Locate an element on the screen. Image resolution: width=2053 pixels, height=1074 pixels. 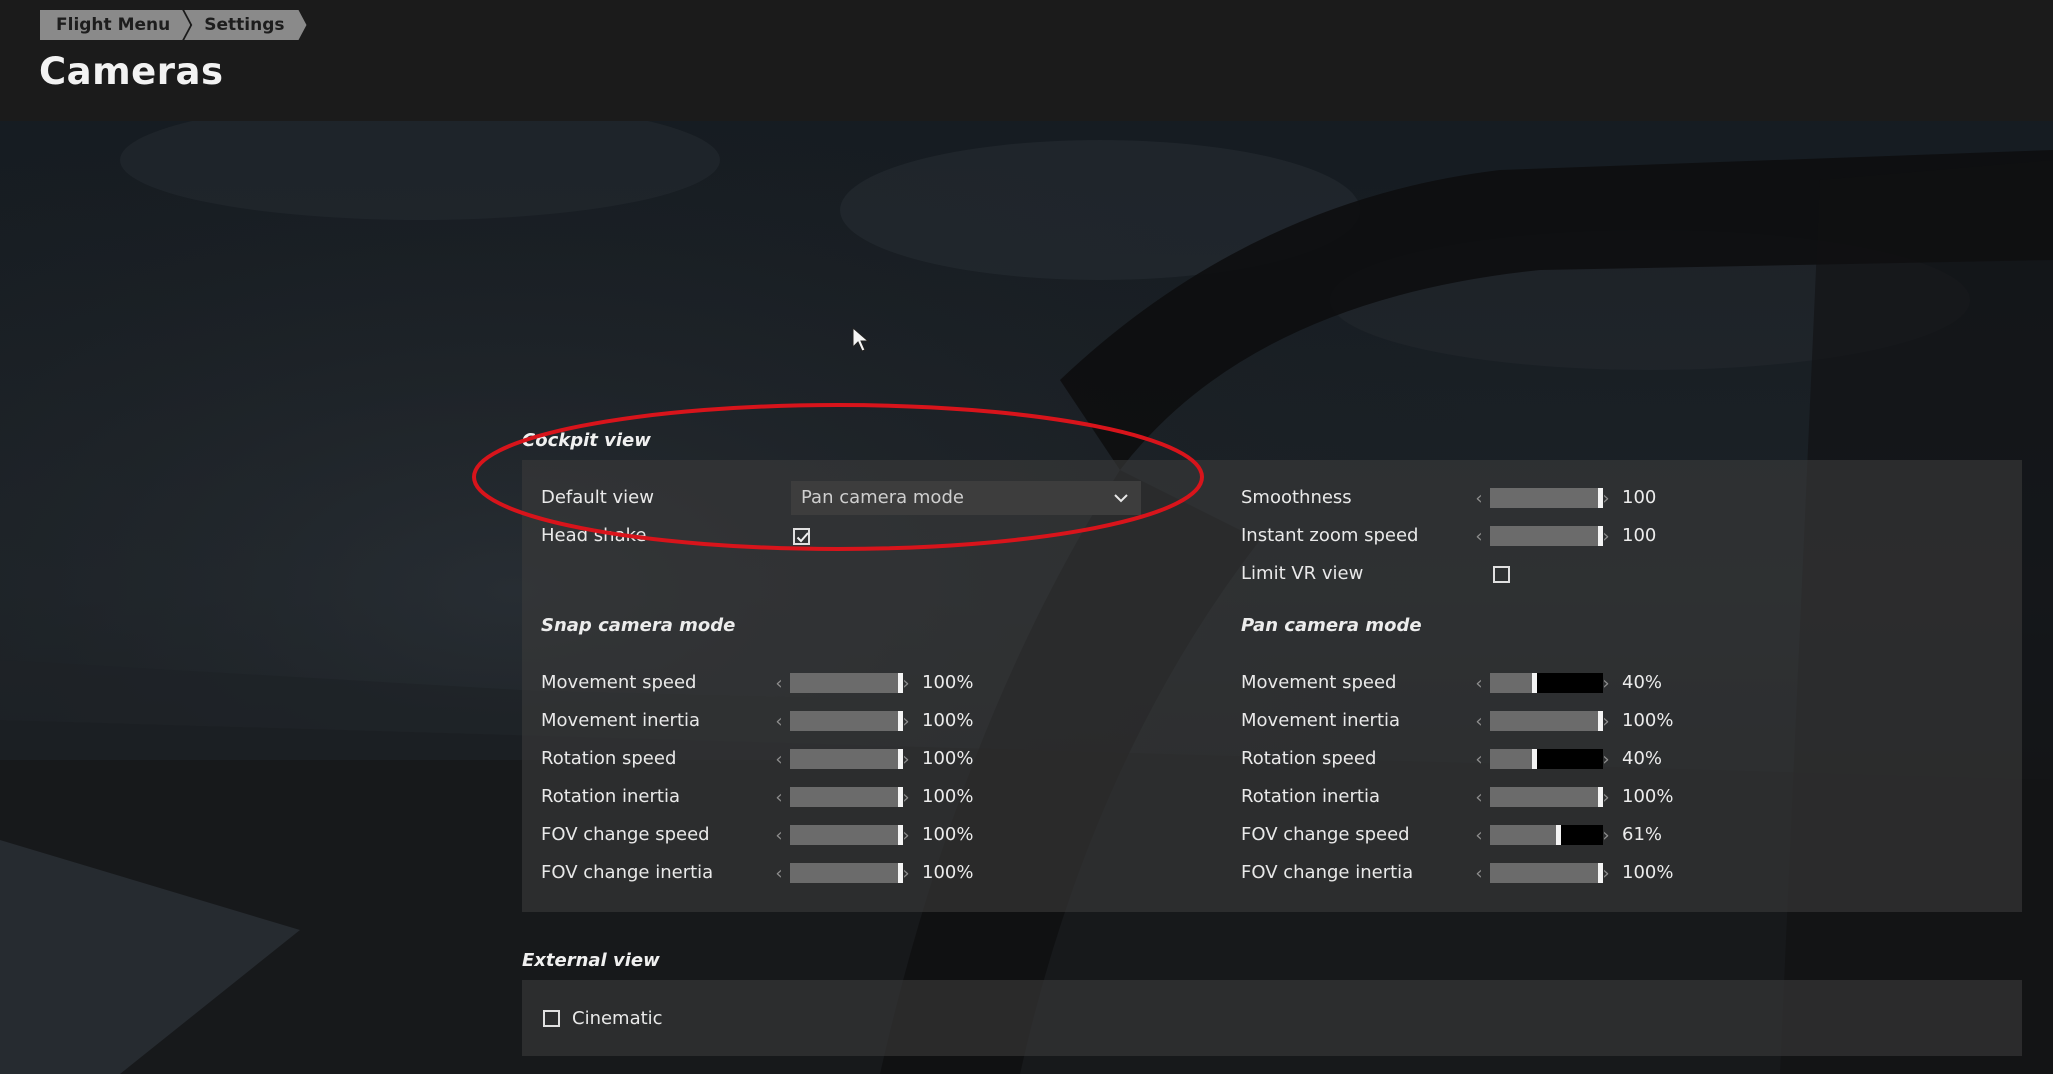
setting-label: Movement inertia is located at coordinates (621, 720).